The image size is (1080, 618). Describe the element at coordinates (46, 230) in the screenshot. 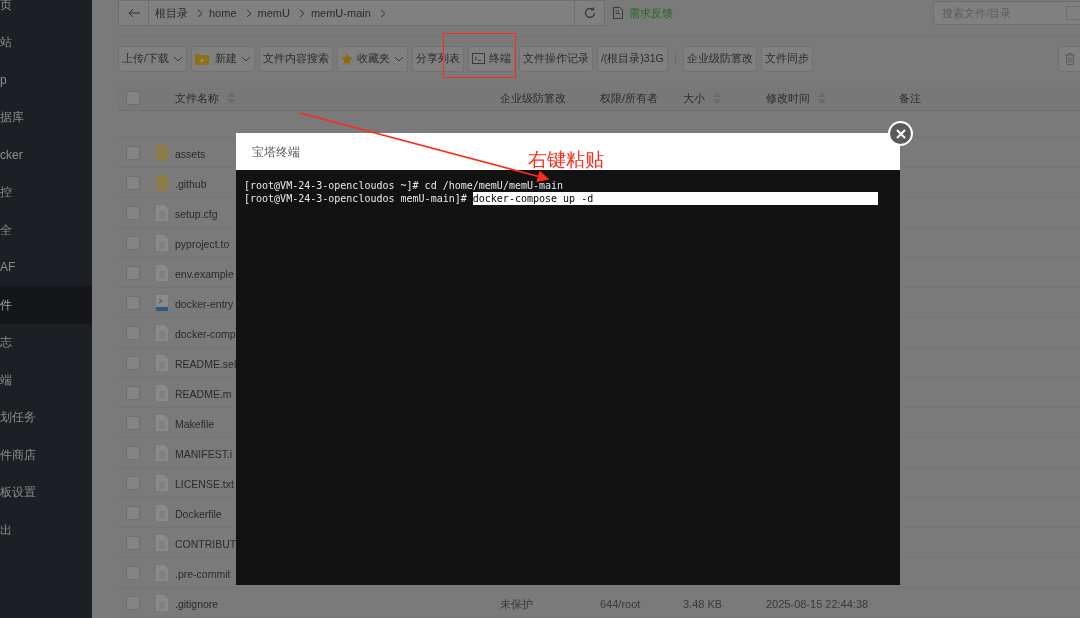

I see `sidebar-item: 全` at that location.